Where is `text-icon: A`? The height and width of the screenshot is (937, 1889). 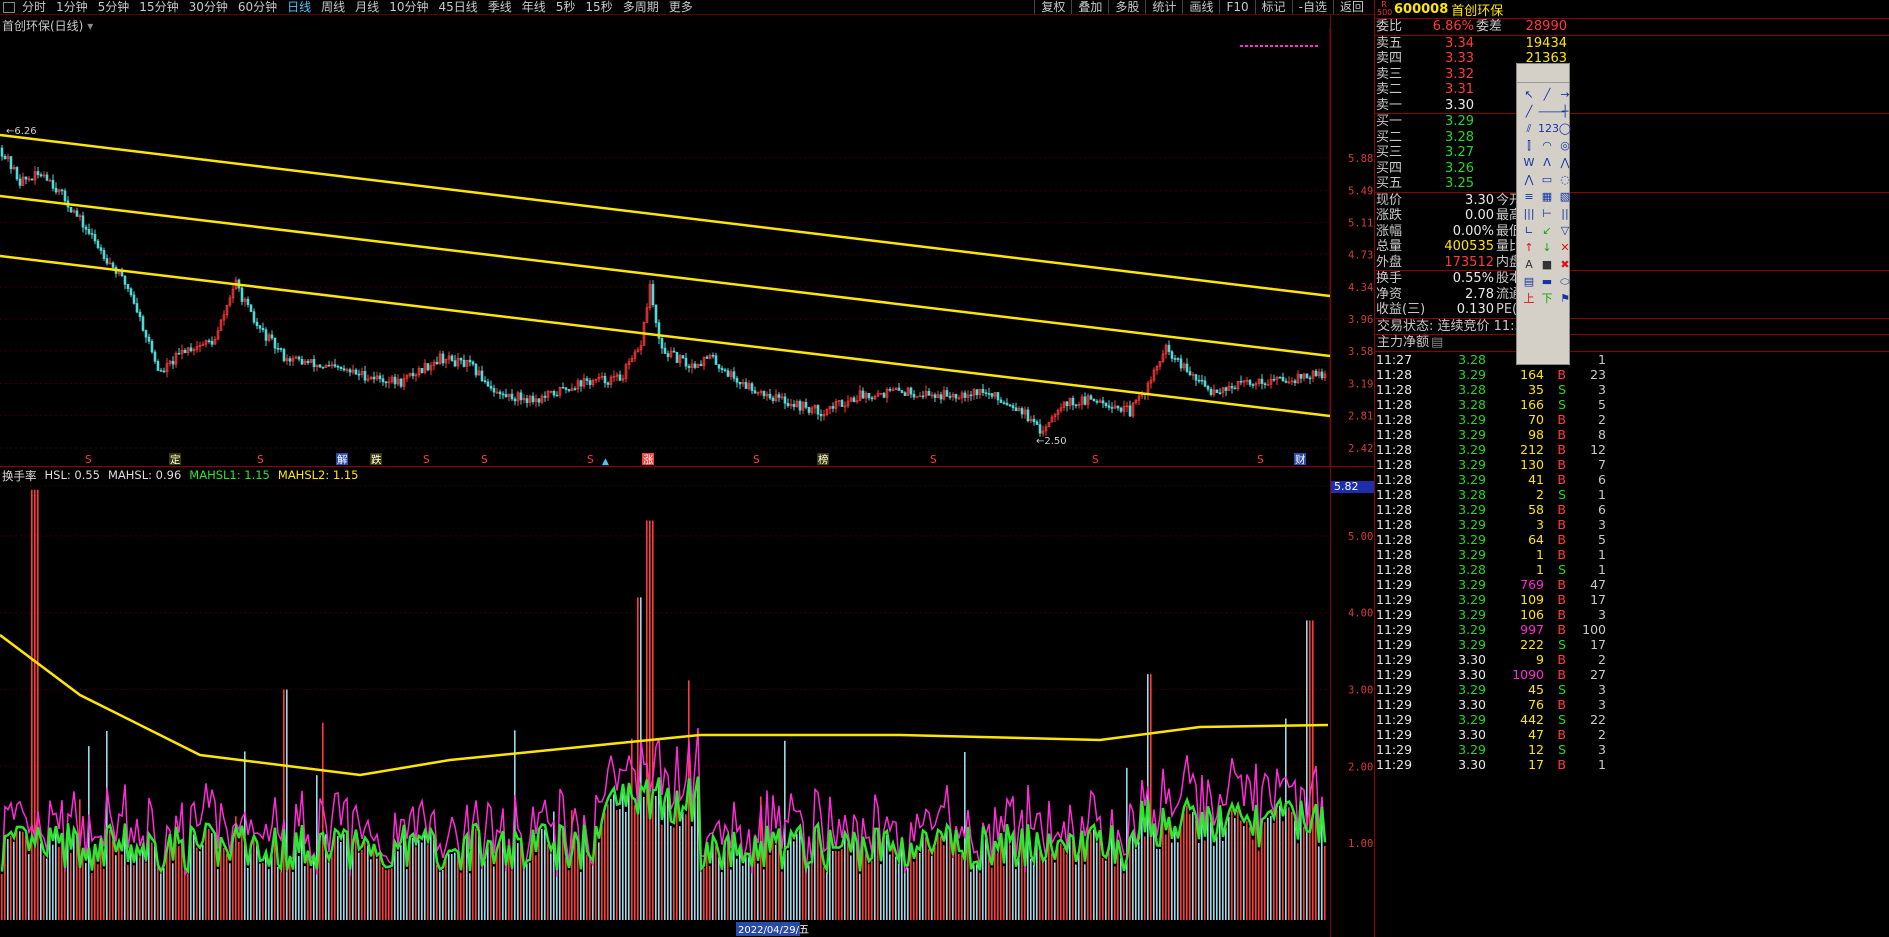 text-icon: A is located at coordinates (1529, 264).